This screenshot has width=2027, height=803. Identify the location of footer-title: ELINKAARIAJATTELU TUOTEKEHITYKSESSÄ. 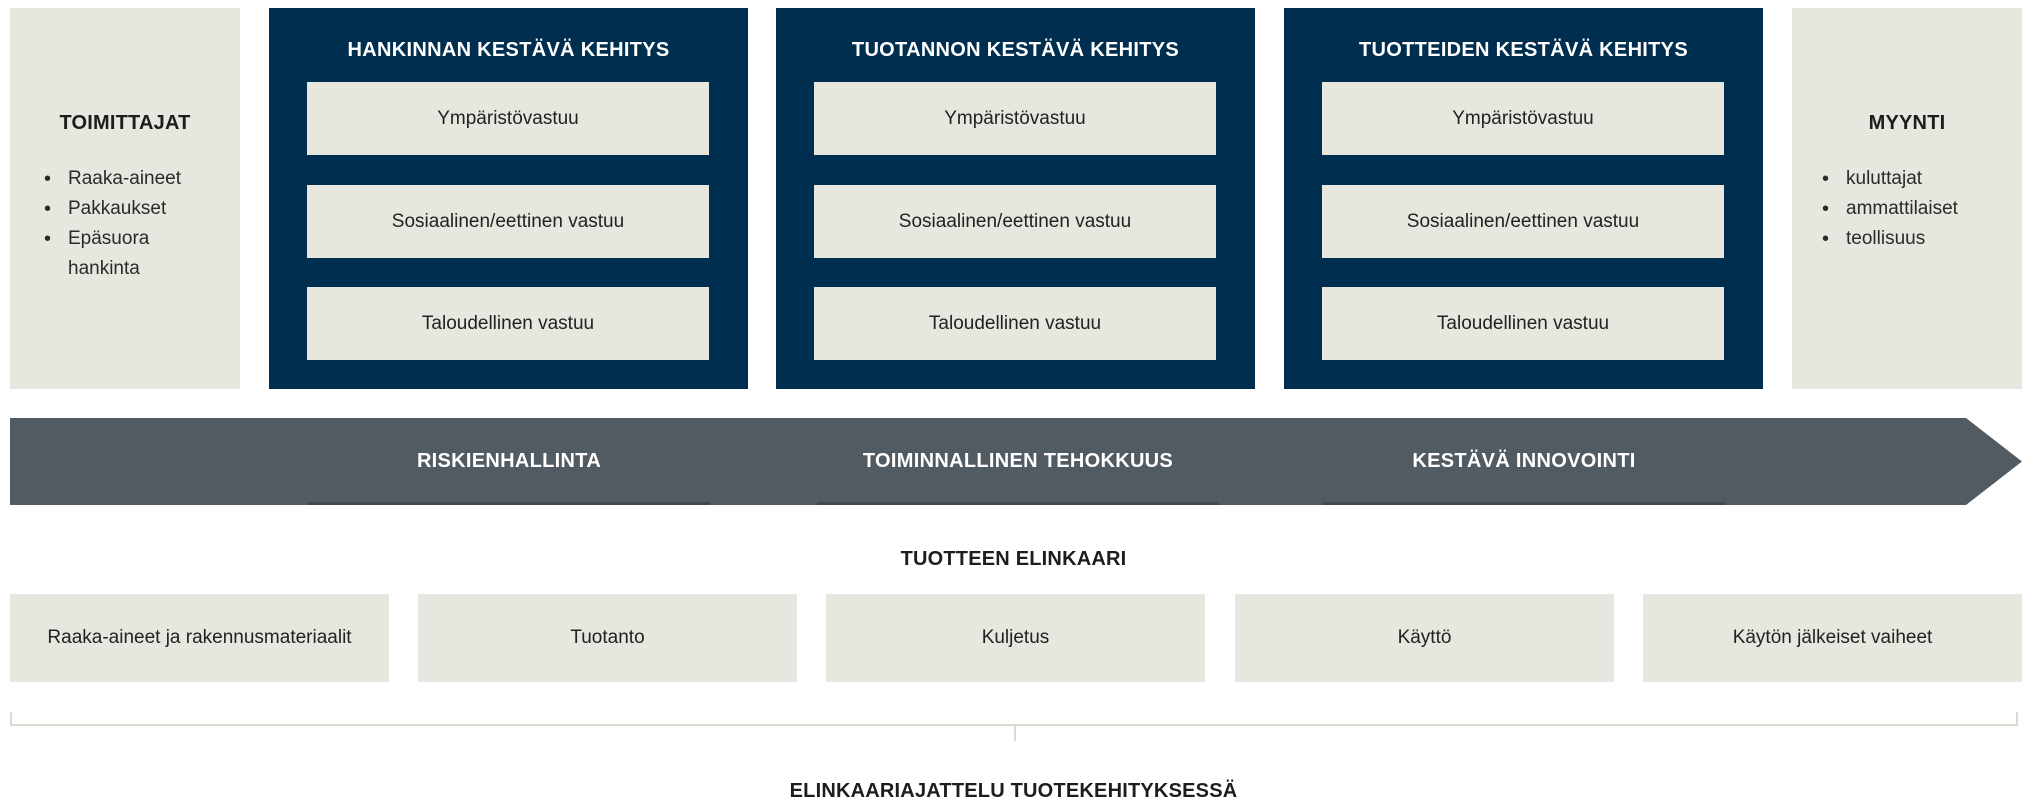
(1013, 791).